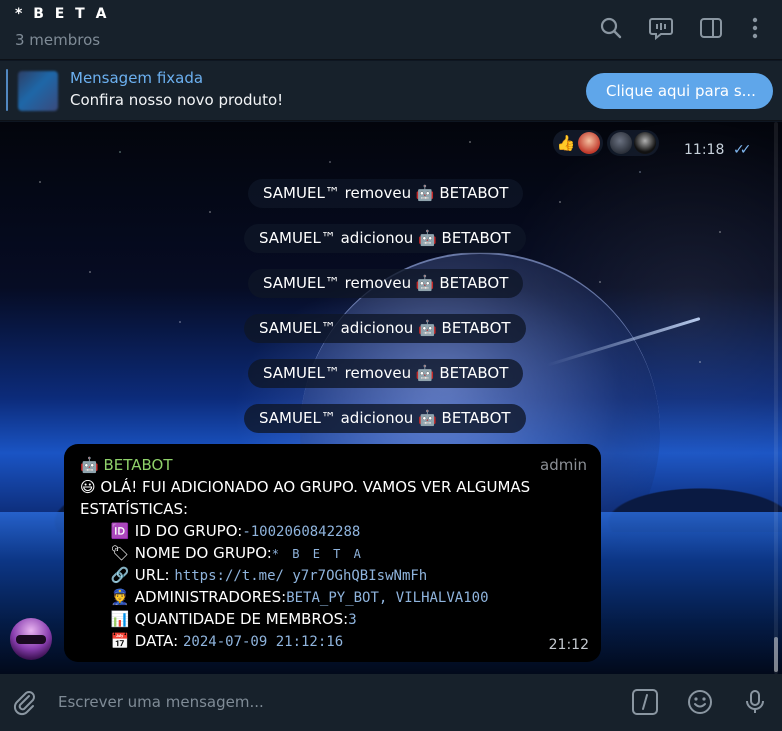 Image resolution: width=782 pixels, height=731 pixels. I want to click on microphone-icon, so click(755, 702).